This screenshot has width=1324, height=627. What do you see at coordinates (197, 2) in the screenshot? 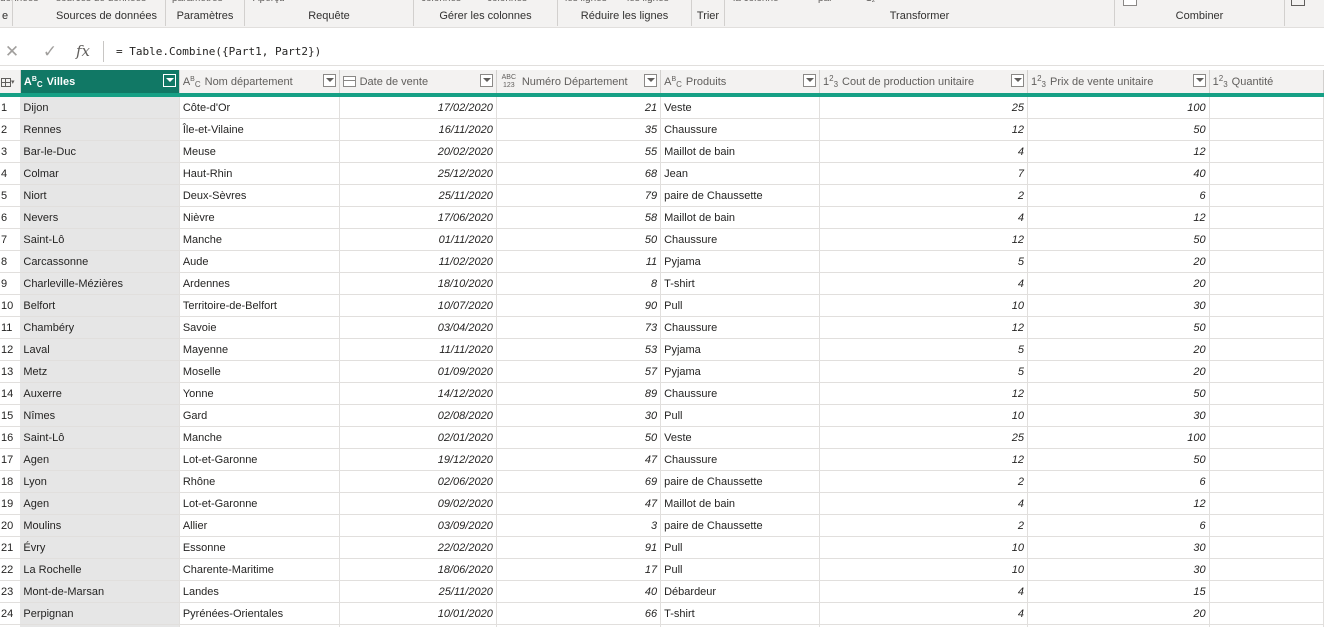
I see `ribbon-command-label: paramètres` at bounding box center [197, 2].